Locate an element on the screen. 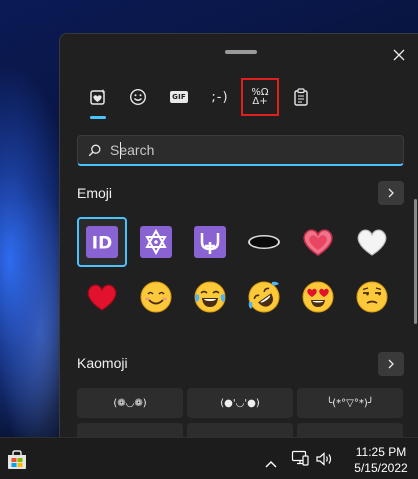 The width and height of the screenshot is (418, 479). red-heart-emoji is located at coordinates (102, 297).